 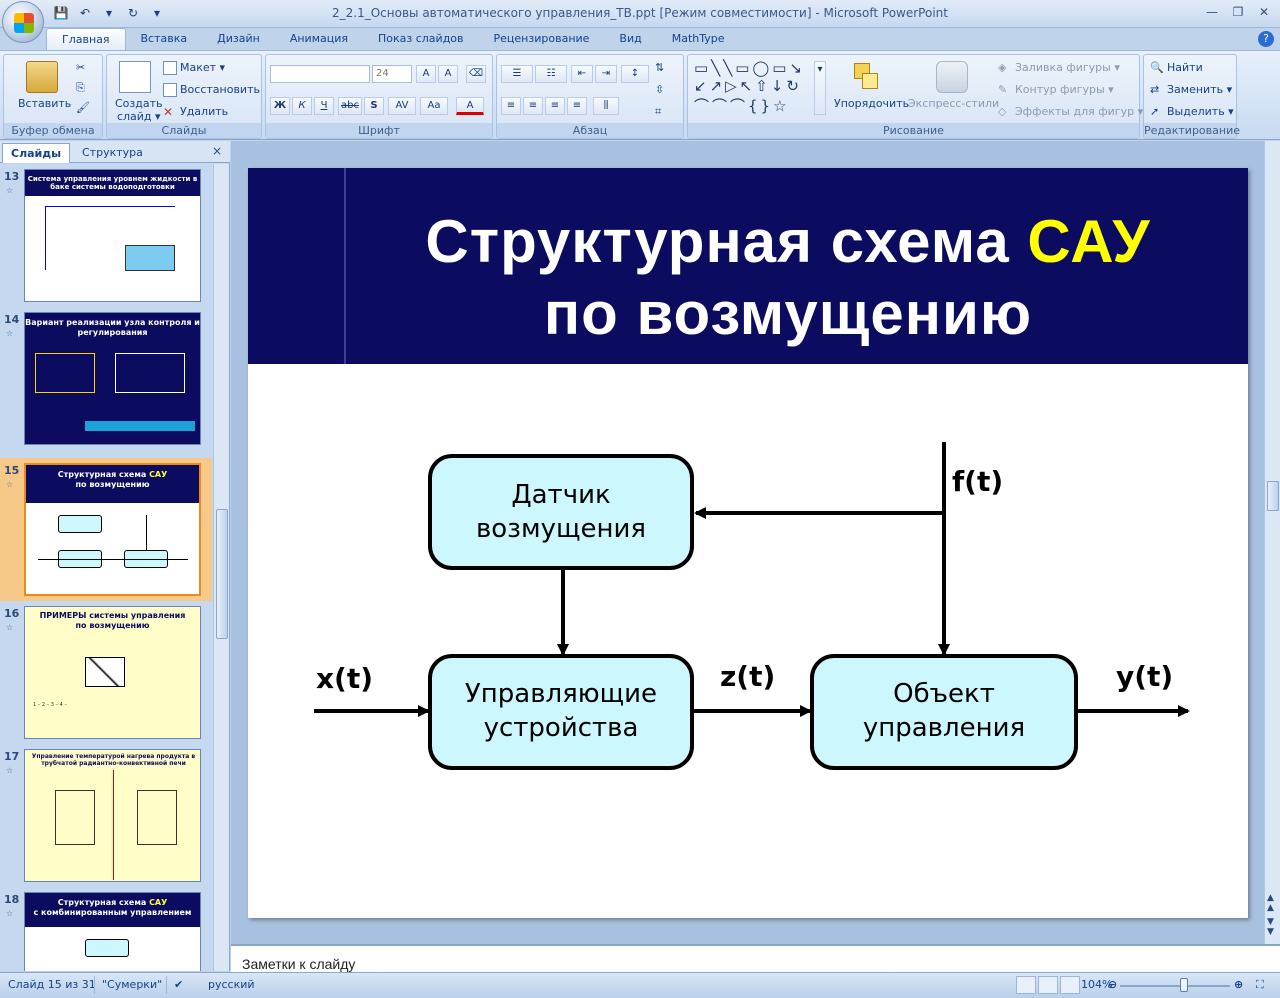 What do you see at coordinates (280, 106) in the screenshot?
I see `bold-button: Ж` at bounding box center [280, 106].